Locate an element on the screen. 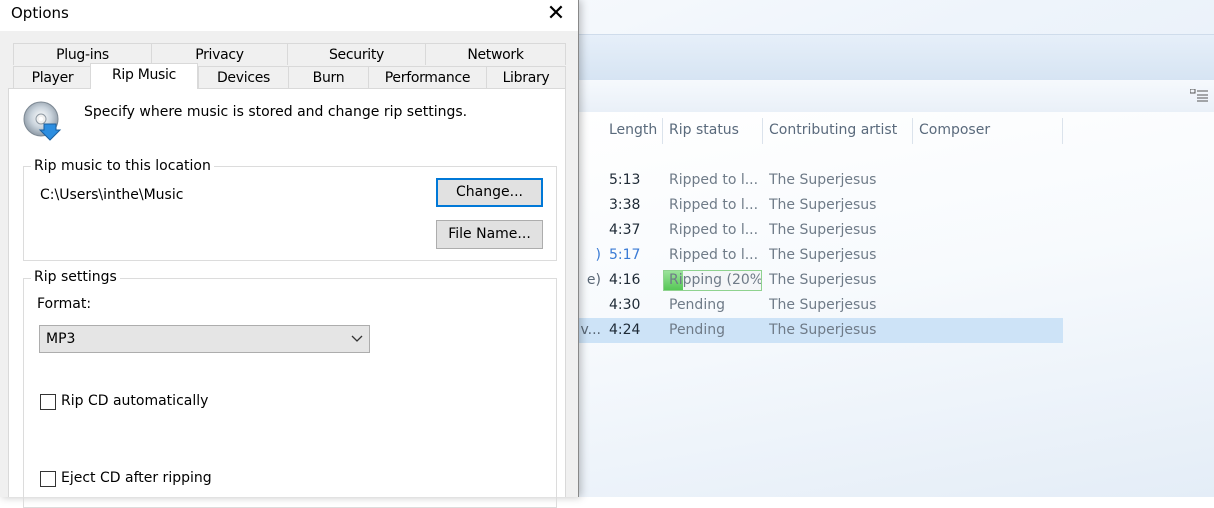  tab-devices: Devices is located at coordinates (243, 77).